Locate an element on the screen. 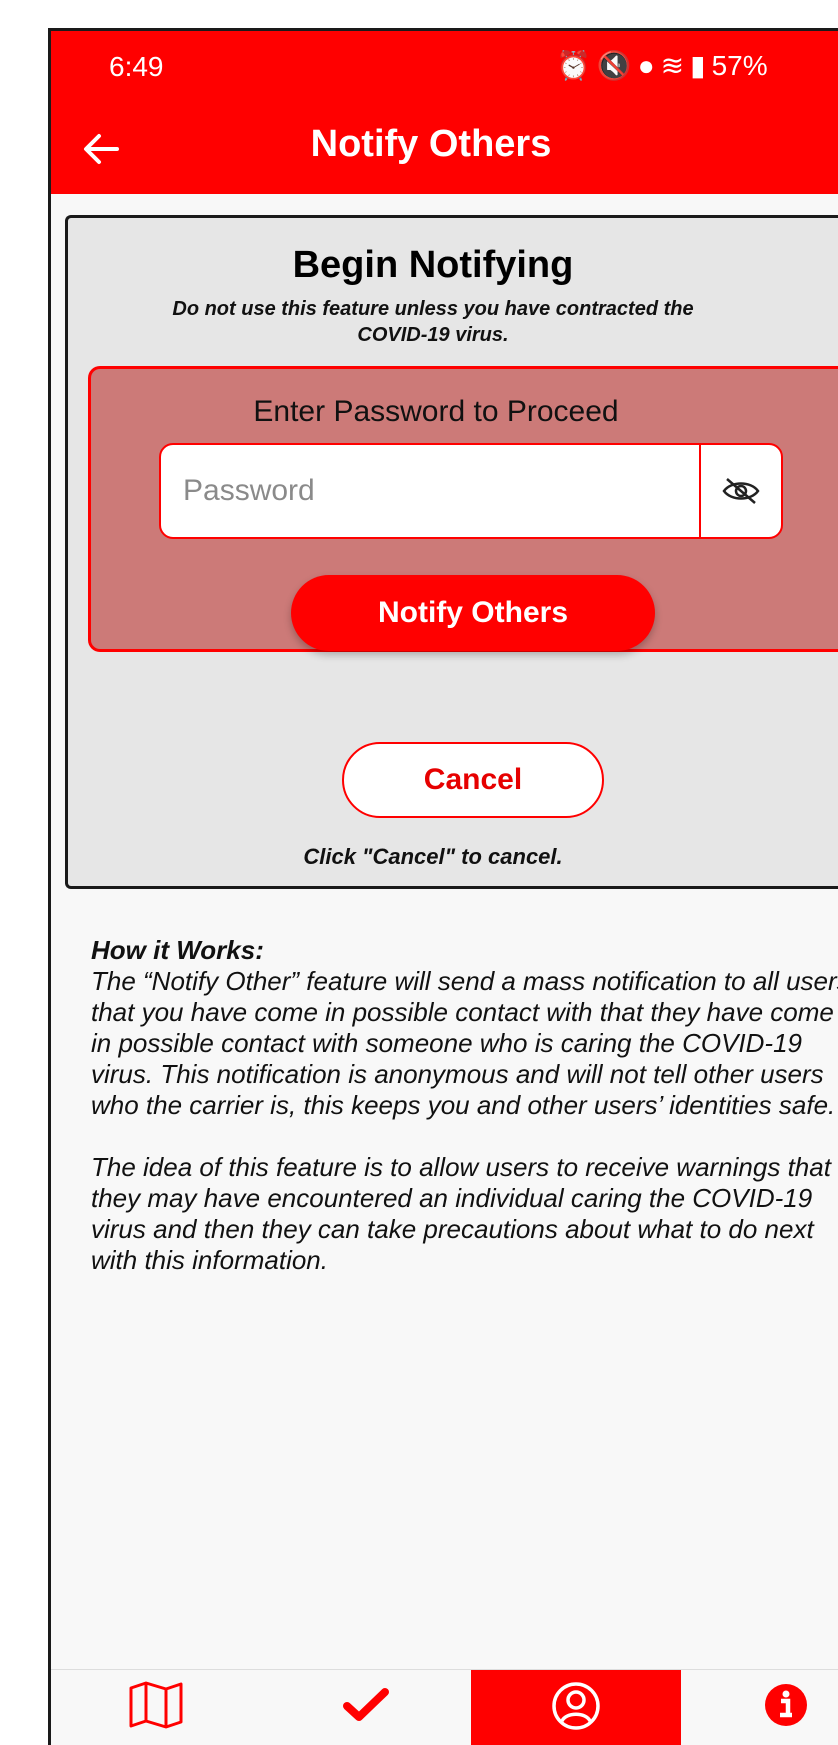 This screenshot has height=1745, width=838. bottom-nav is located at coordinates (444, 1707).